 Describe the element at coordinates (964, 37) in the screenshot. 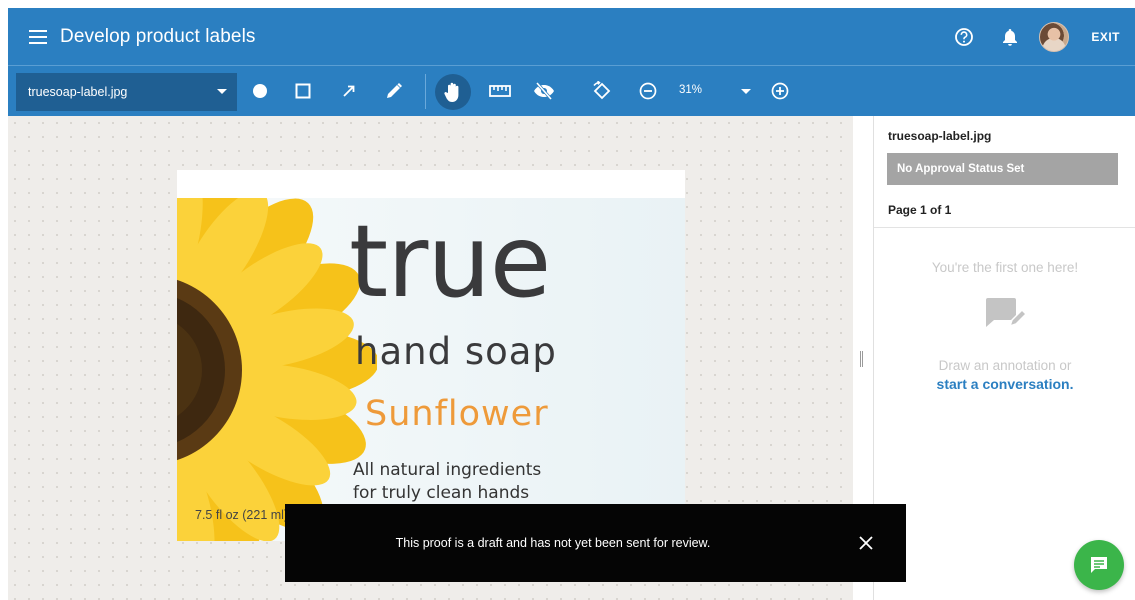

I see `help-icon` at that location.